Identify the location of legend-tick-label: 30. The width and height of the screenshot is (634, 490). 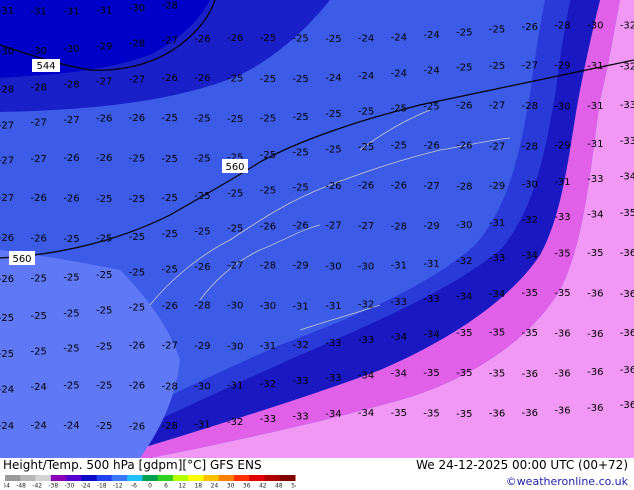
(231, 486).